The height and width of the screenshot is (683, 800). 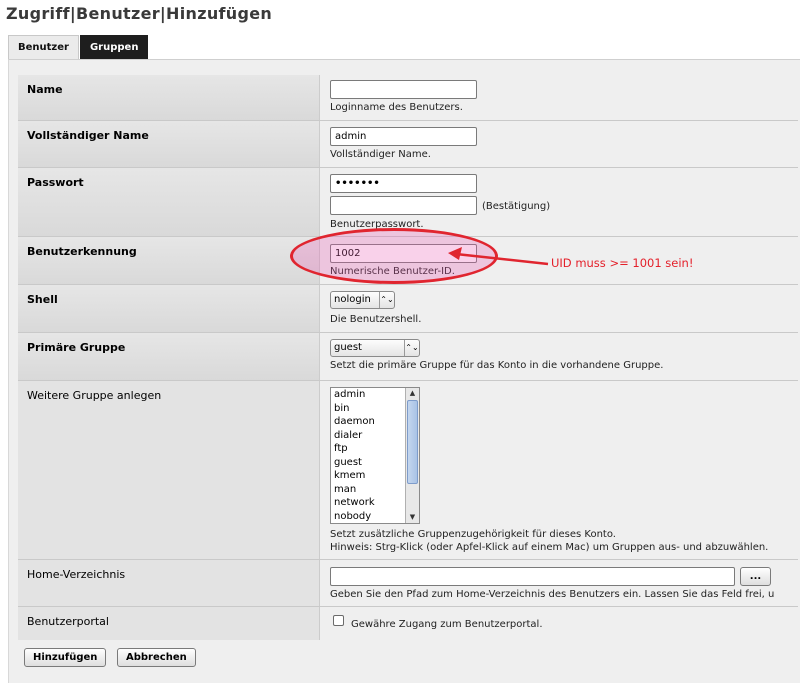 What do you see at coordinates (412, 393) in the screenshot?
I see `scroll-up-icon: ▲` at bounding box center [412, 393].